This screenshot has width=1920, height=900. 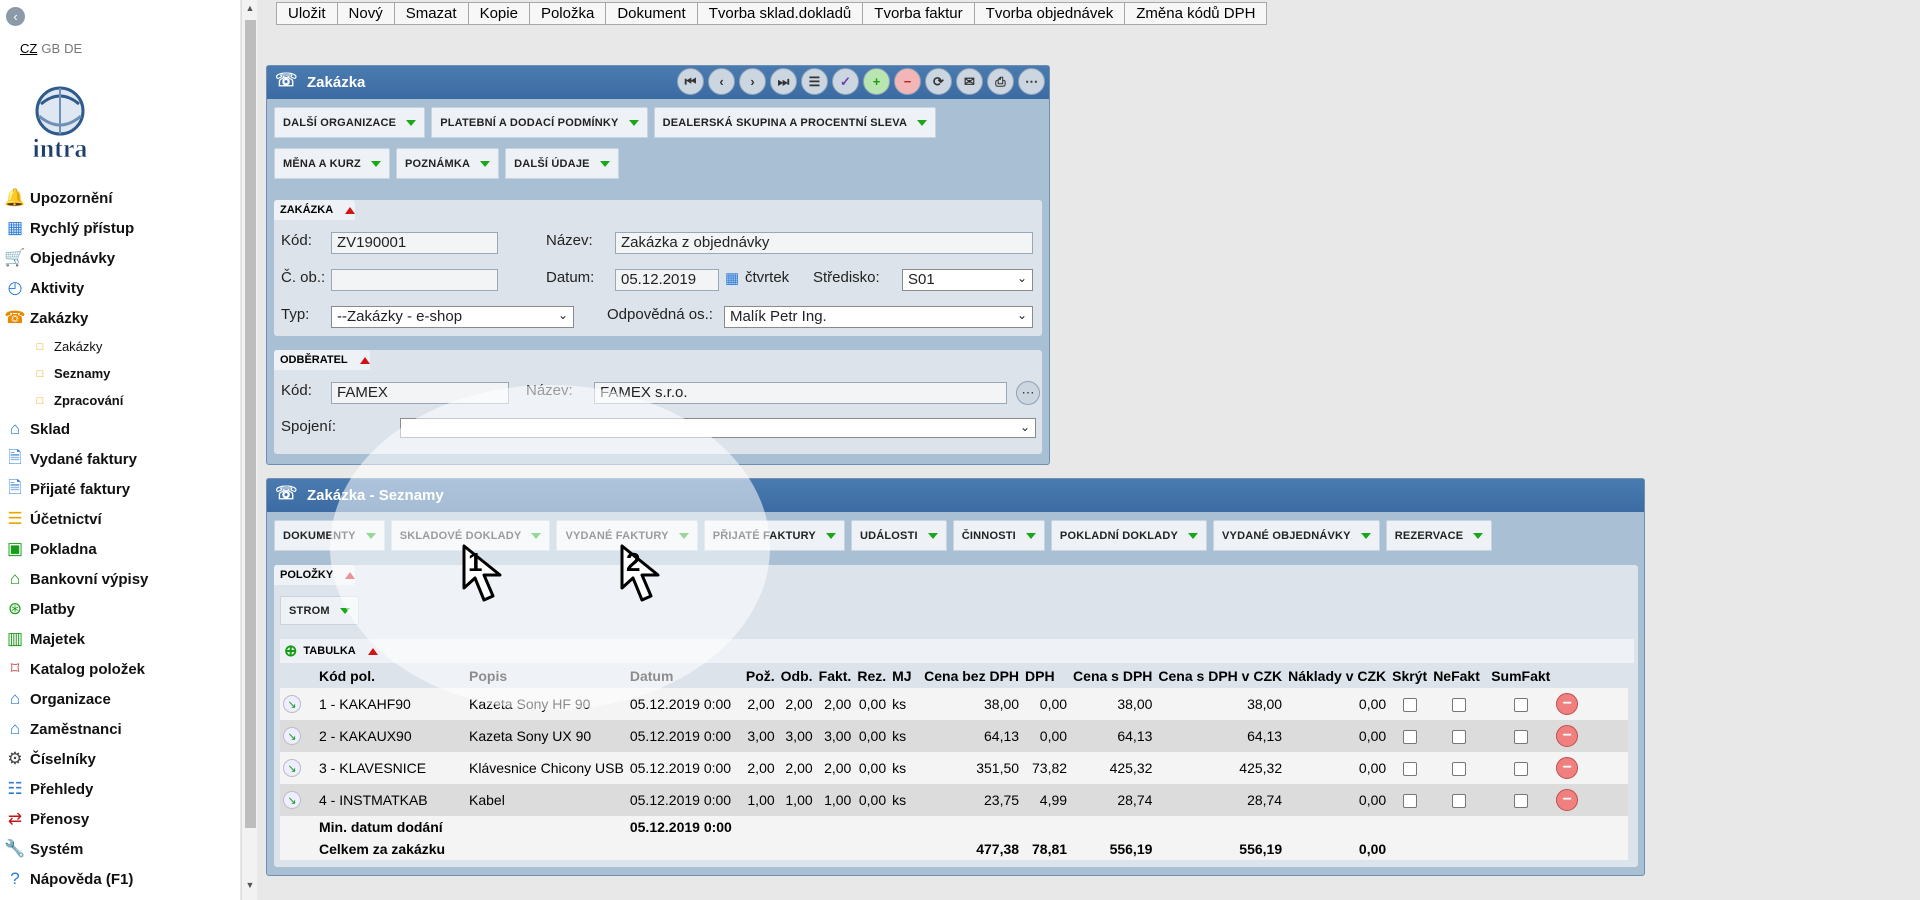 What do you see at coordinates (74, 759) in the screenshot?
I see `sidebar-item-19: ⚙ Číselníky` at bounding box center [74, 759].